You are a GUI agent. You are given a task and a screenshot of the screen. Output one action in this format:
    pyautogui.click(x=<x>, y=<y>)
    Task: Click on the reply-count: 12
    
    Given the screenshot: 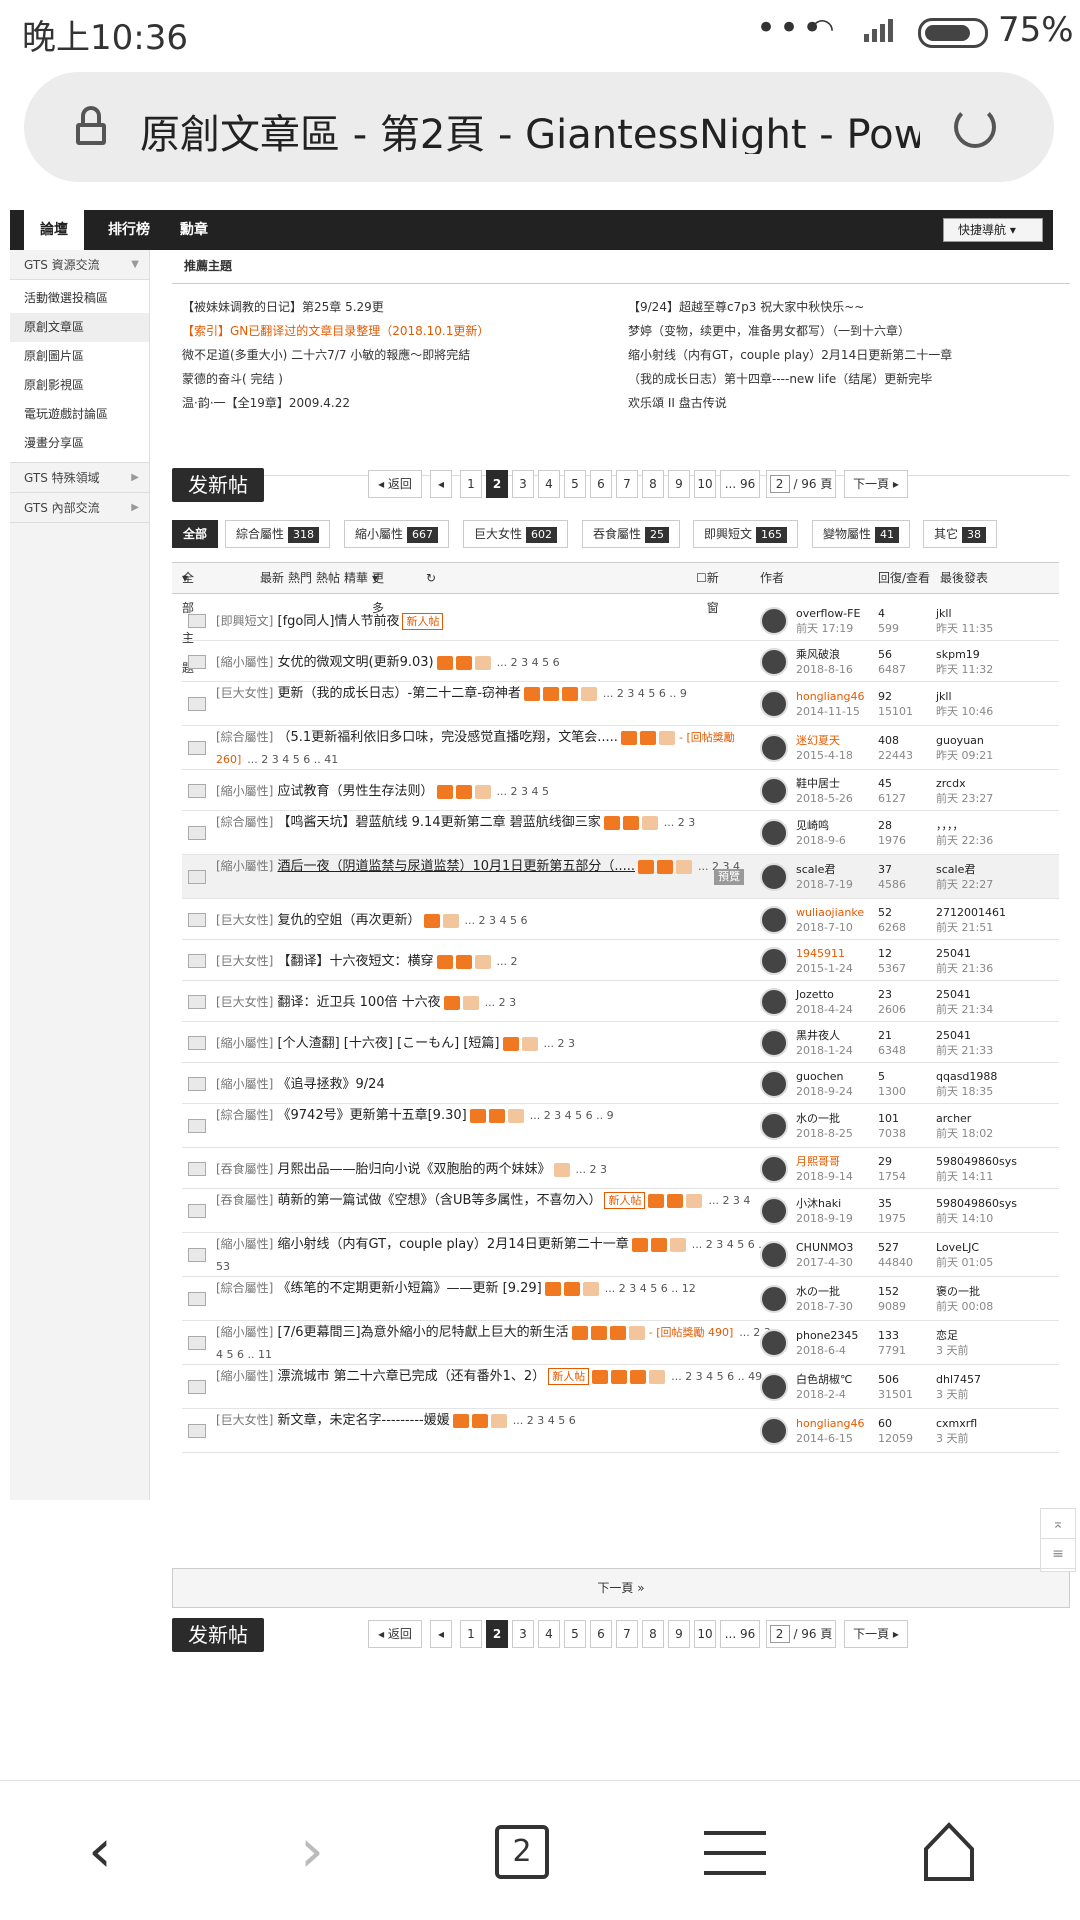 What is the action you would take?
    pyautogui.click(x=892, y=953)
    